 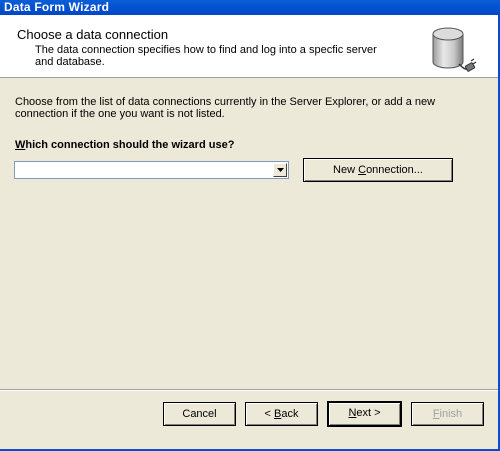 What do you see at coordinates (364, 414) in the screenshot?
I see `next-button: Next >` at bounding box center [364, 414].